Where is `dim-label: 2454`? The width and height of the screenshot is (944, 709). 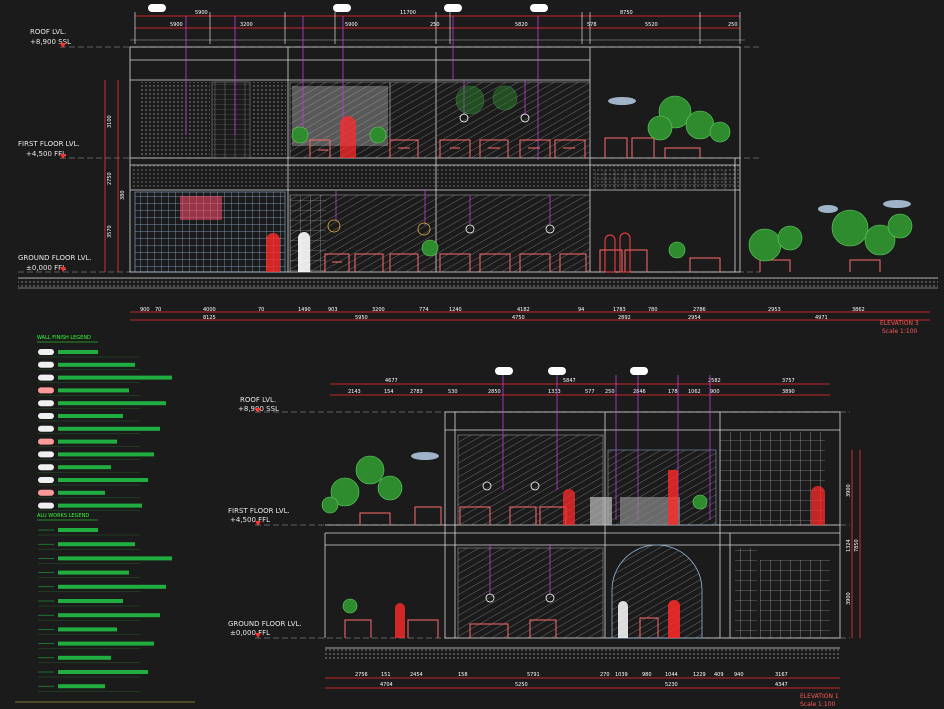 dim-label: 2454 is located at coordinates (416, 675).